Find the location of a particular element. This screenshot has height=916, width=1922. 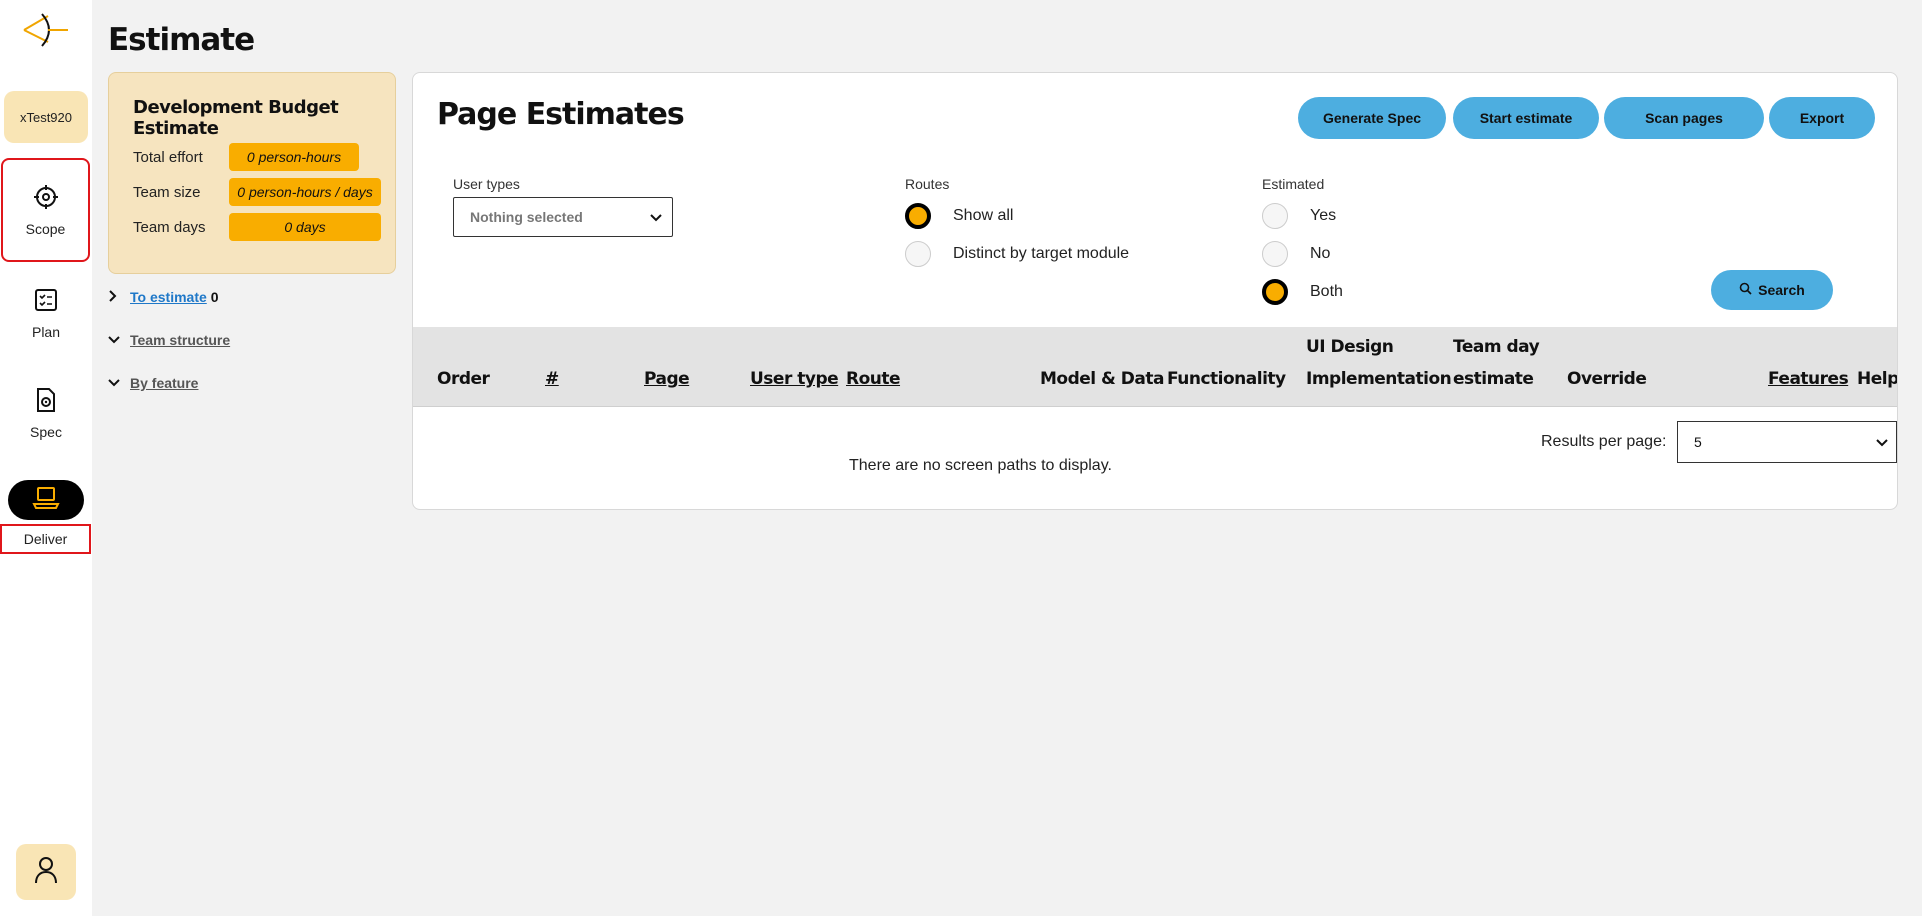

results-per-page-label: Results per page: is located at coordinates (1604, 441).